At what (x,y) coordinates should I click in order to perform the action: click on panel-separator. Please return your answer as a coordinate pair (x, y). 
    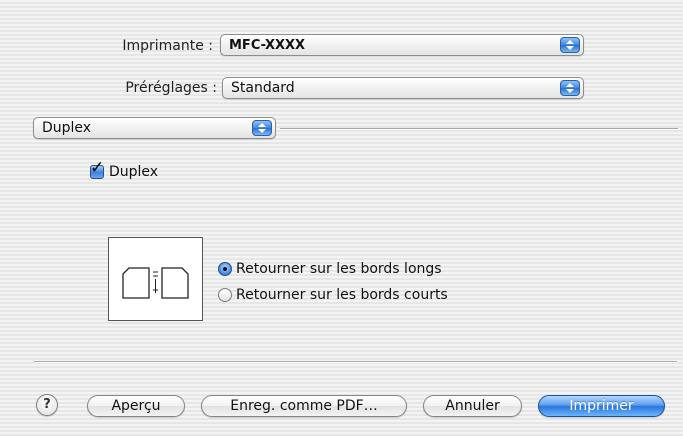
    Looking at the image, I should click on (479, 128).